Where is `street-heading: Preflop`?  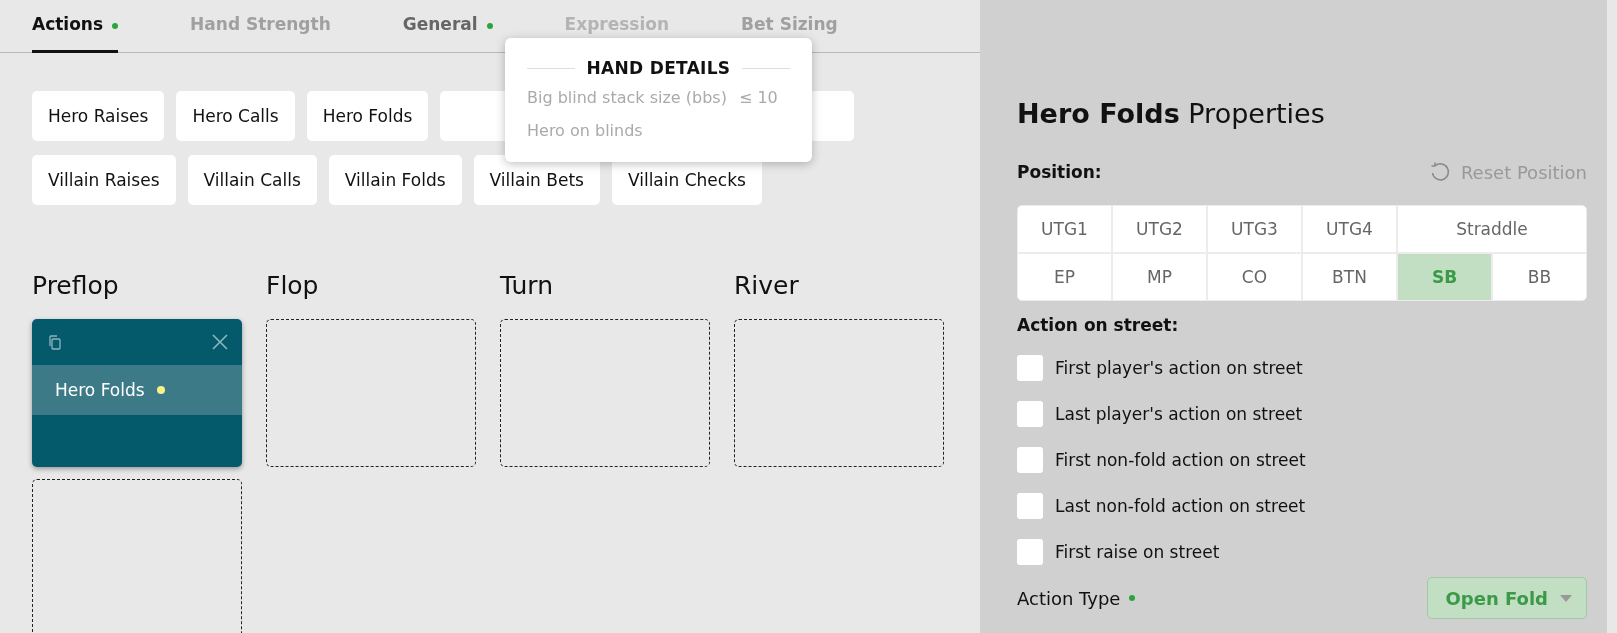 street-heading: Preflop is located at coordinates (76, 286).